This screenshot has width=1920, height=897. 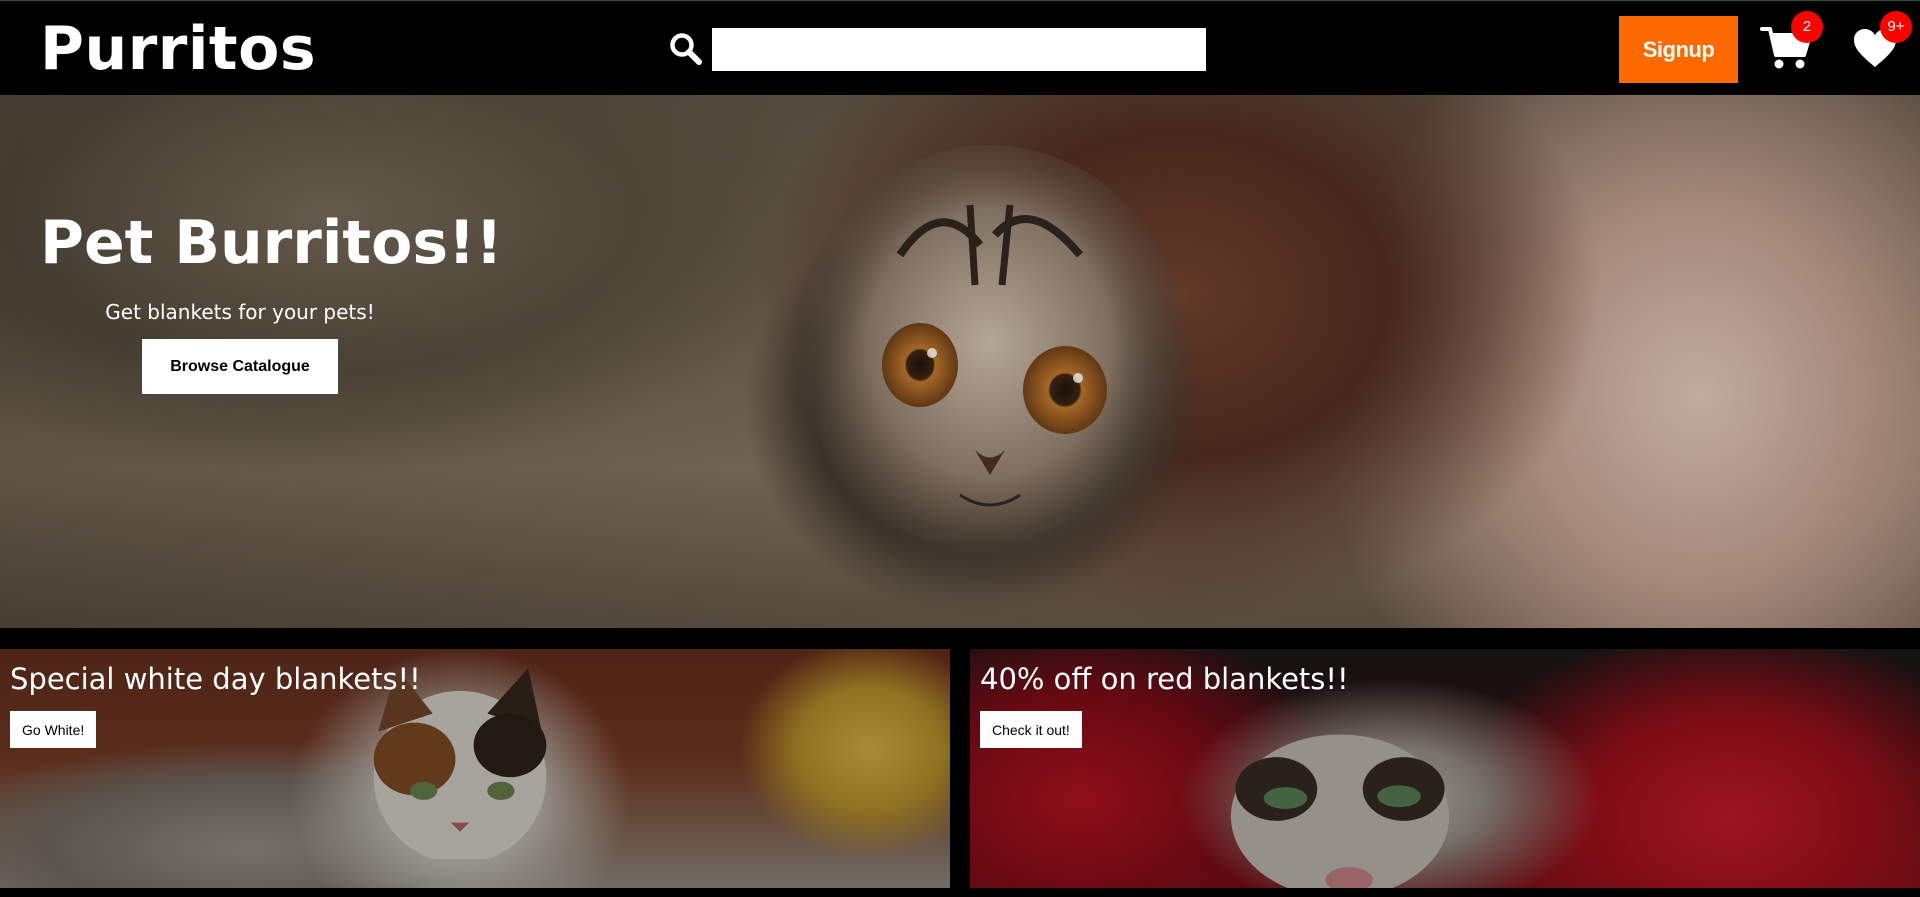 What do you see at coordinates (1896, 27) in the screenshot?
I see `wishlist-count-badge: 9+` at bounding box center [1896, 27].